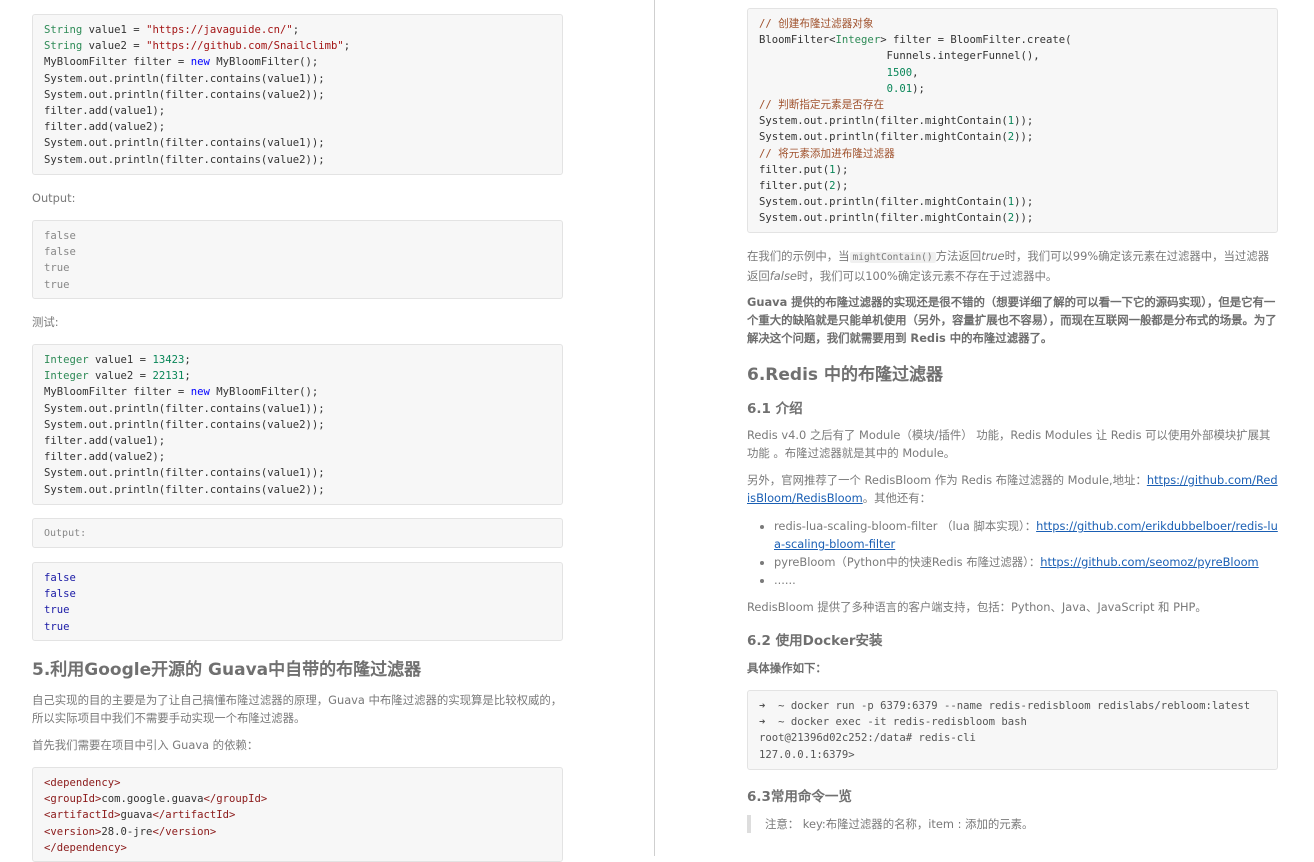 This screenshot has height=862, width=1314. What do you see at coordinates (156, 799) in the screenshot?
I see `code-line: <groupId>com.google.guava</groupId>` at bounding box center [156, 799].